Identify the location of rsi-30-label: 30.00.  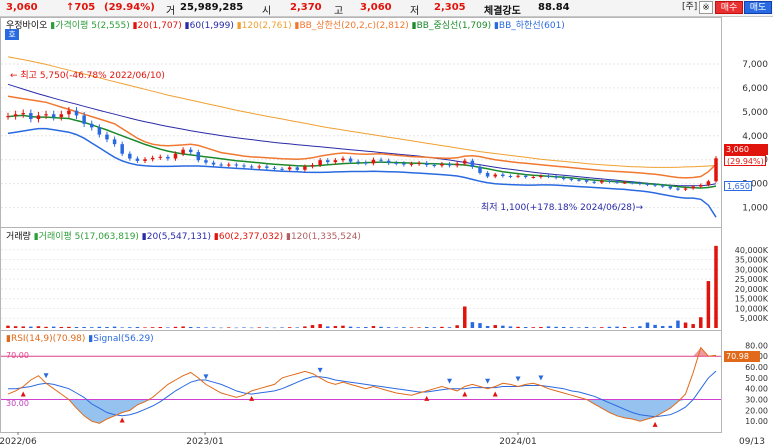
(17, 403).